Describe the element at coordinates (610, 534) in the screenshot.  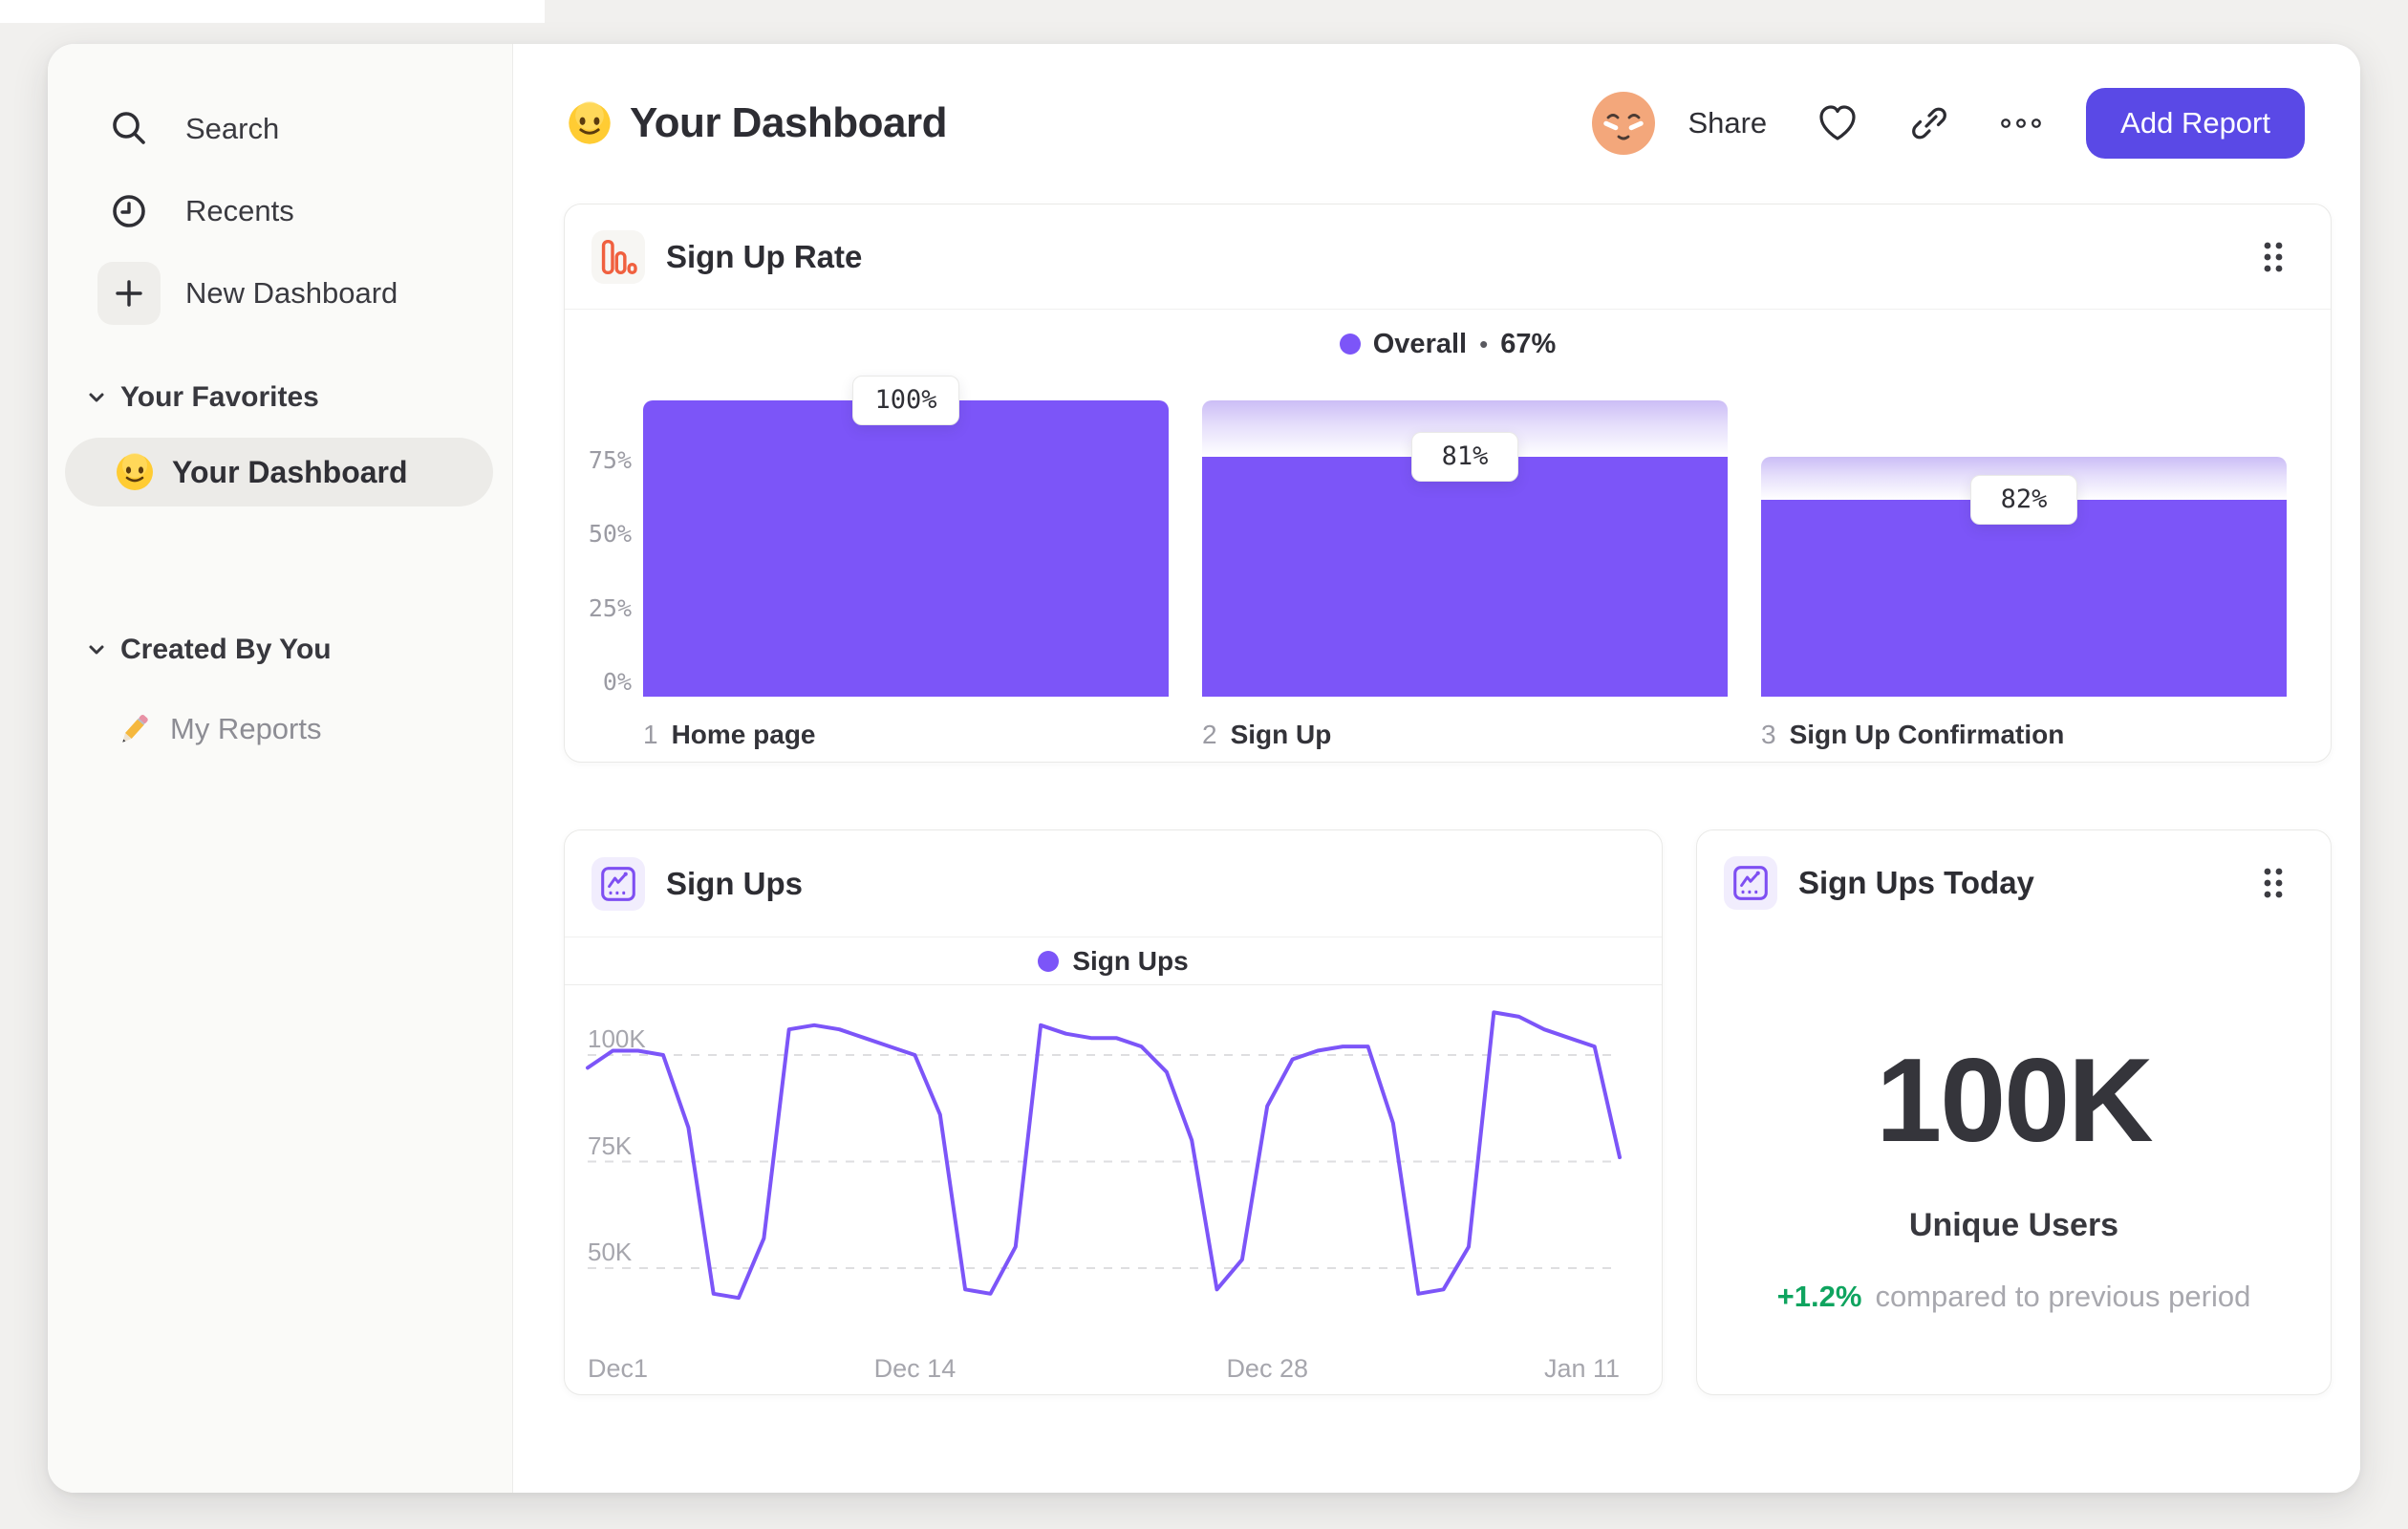
I see `funnel-y-tick-label: 50%` at that location.